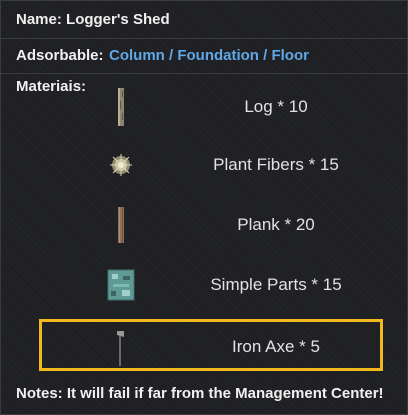 The height and width of the screenshot is (415, 408). I want to click on plant-fibers-icon, so click(121, 165).